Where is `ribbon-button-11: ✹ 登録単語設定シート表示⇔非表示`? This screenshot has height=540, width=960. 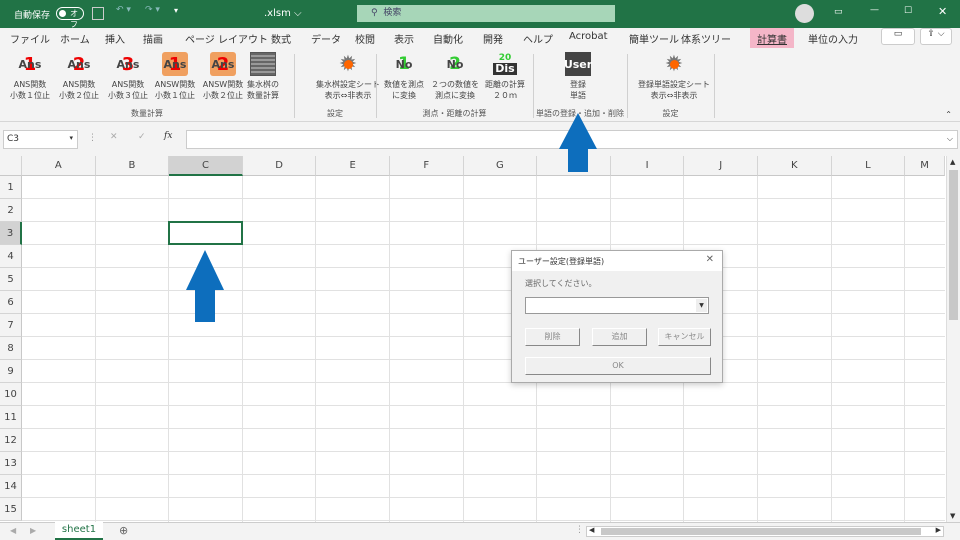
ribbon-button-11: ✹ 登録単語設定シート表示⇔非表示 is located at coordinates (674, 76).